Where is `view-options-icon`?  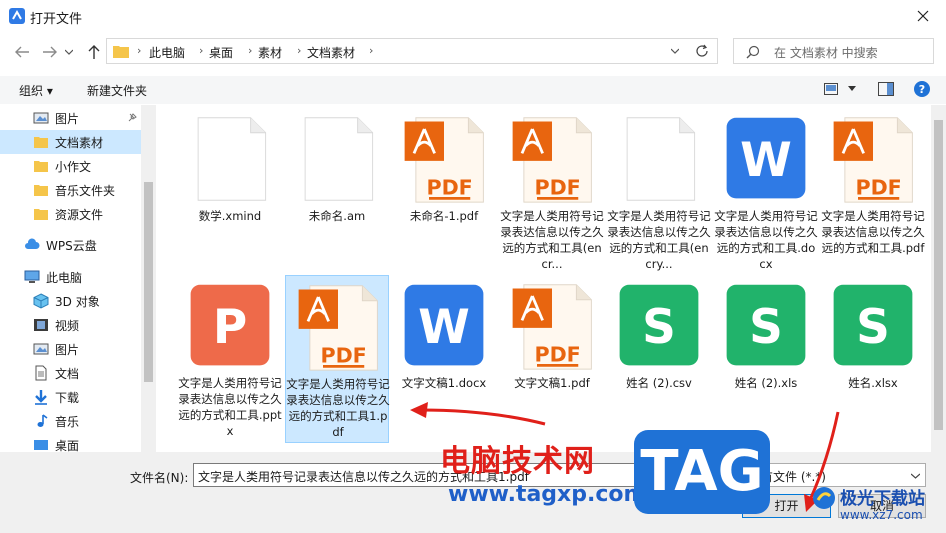 view-options-icon is located at coordinates (831, 89).